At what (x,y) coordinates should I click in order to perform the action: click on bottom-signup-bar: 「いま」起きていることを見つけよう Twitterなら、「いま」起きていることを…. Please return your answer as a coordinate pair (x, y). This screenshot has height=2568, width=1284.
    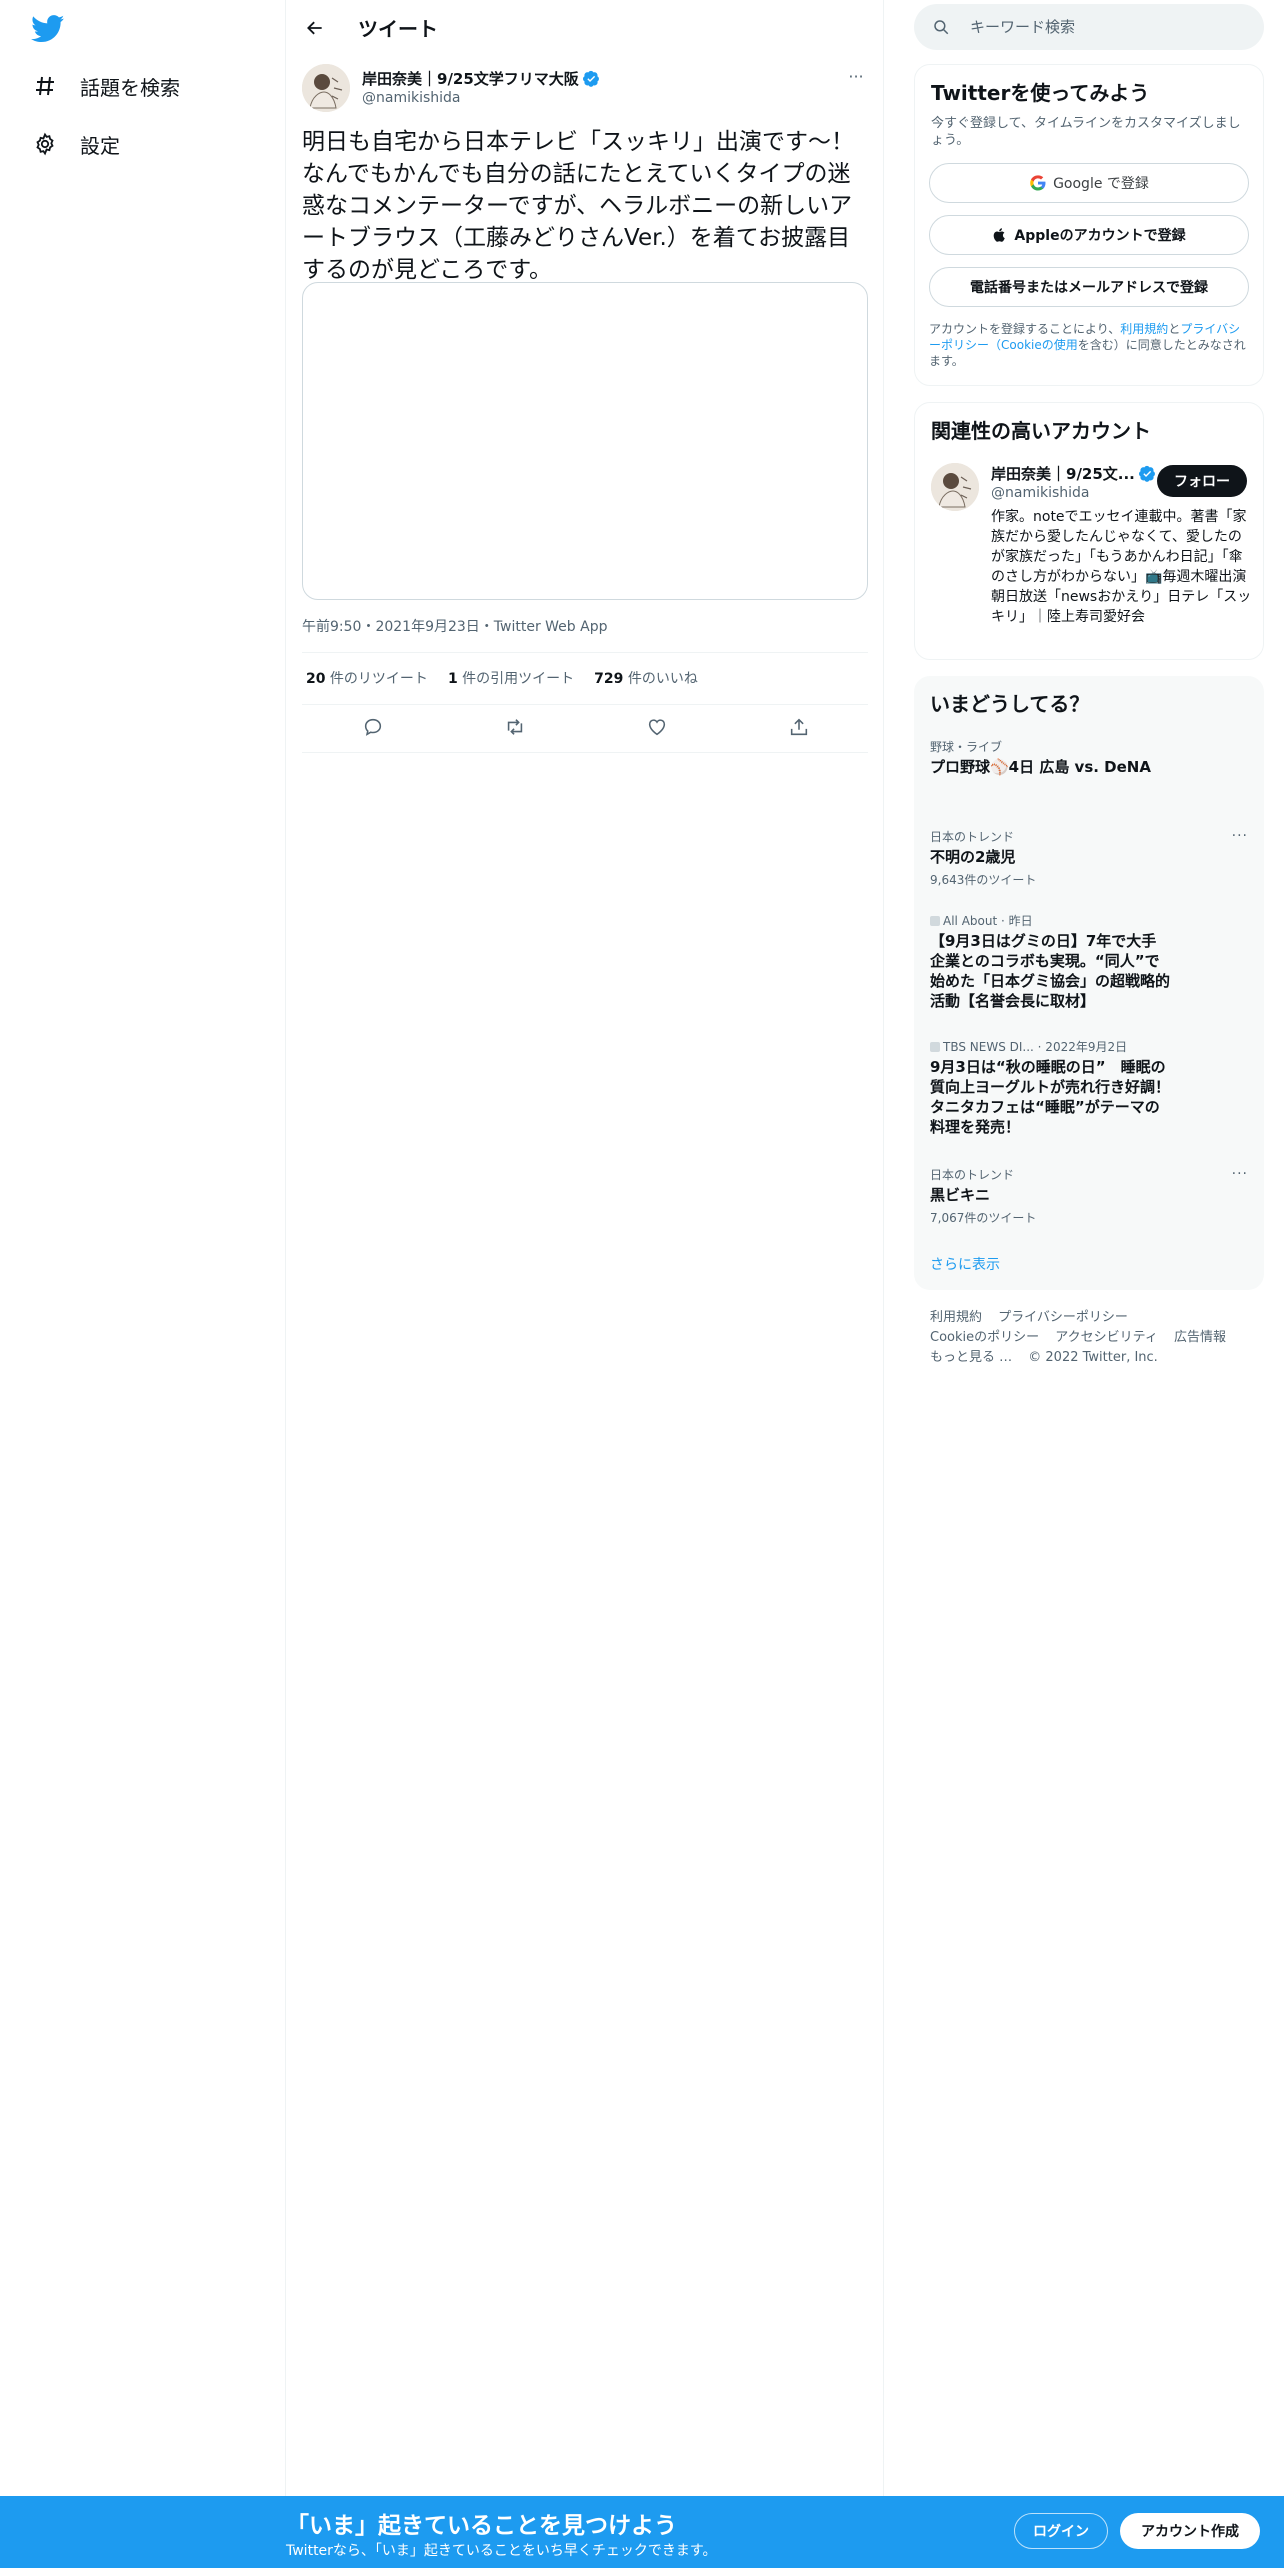
    Looking at the image, I should click on (642, 2532).